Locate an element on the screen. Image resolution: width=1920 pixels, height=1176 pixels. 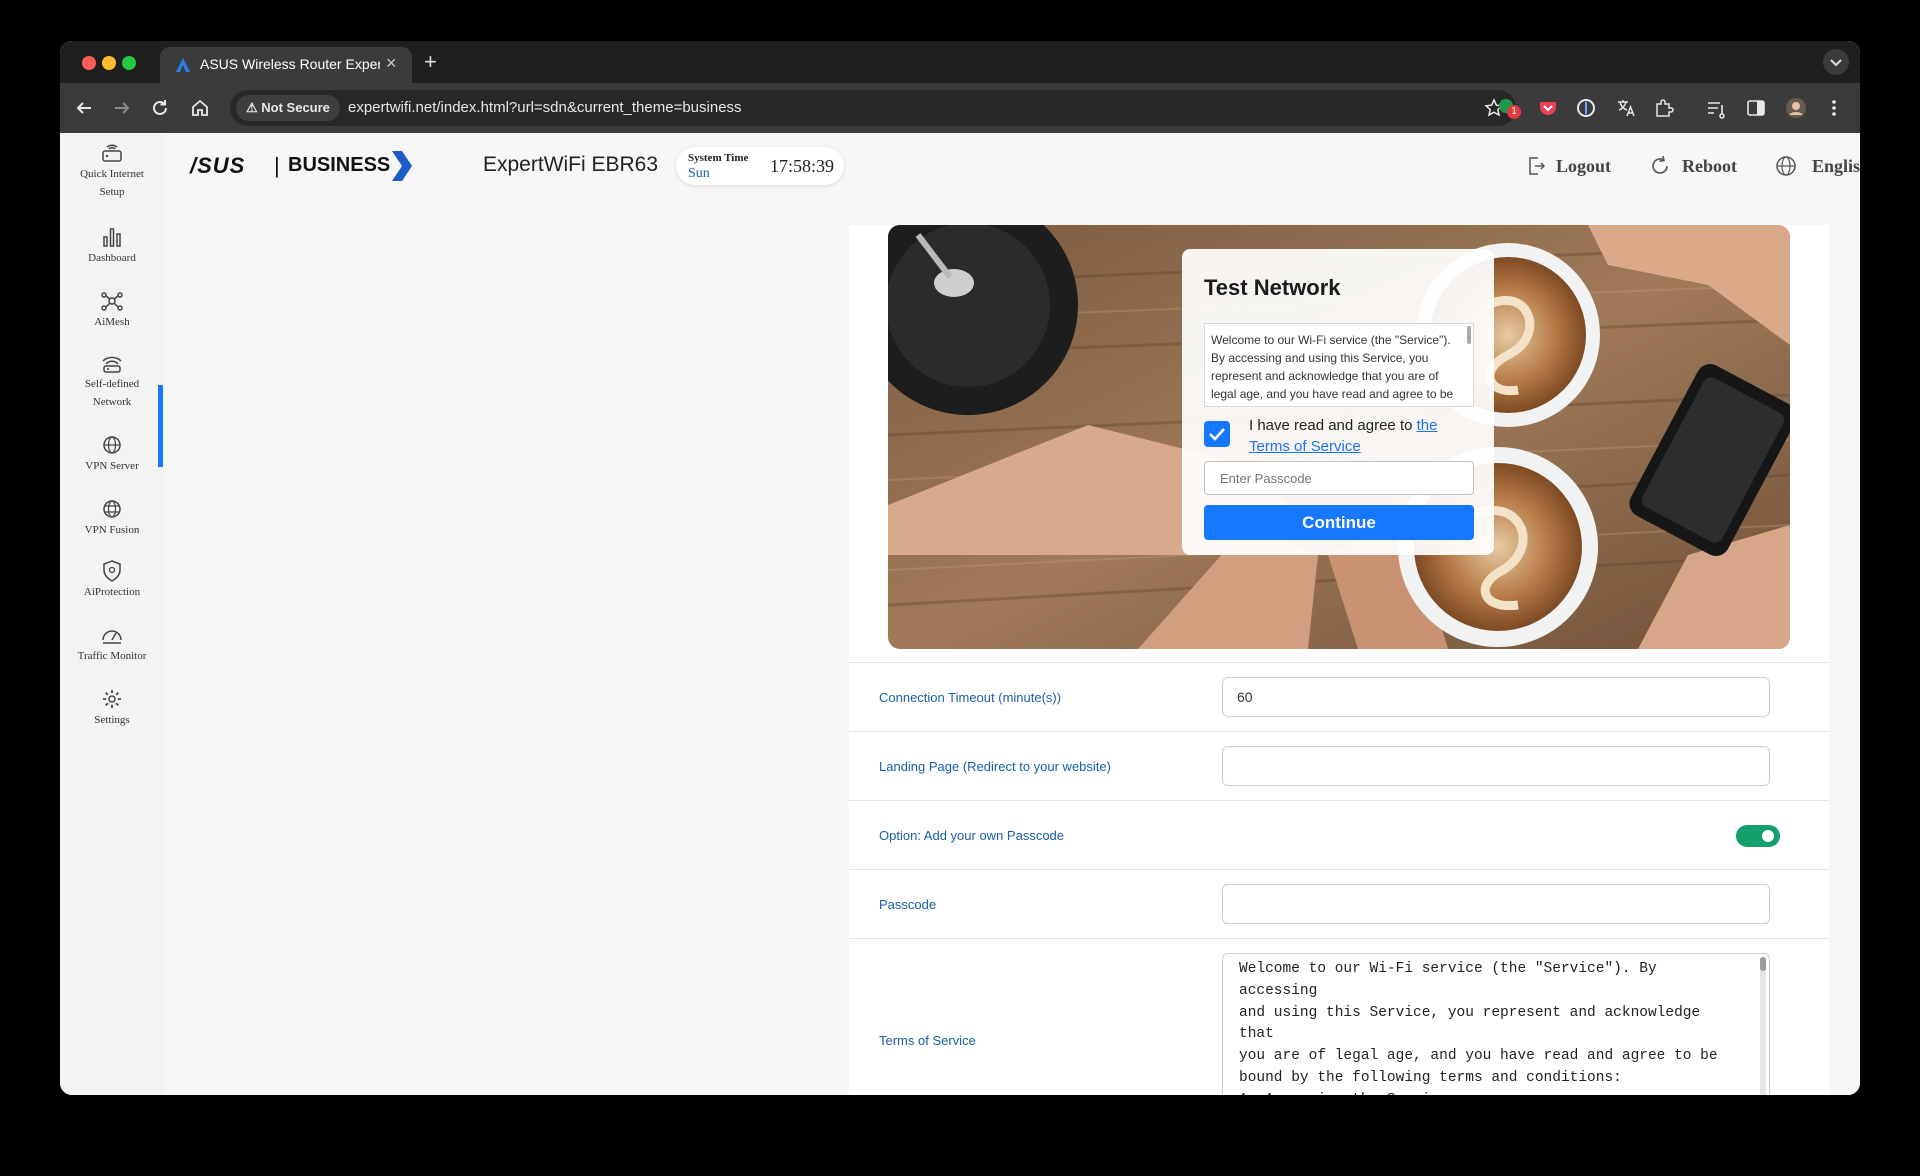
sidebar-item-quick-internet-setup: Quick Internet Setup is located at coordinates (112, 171).